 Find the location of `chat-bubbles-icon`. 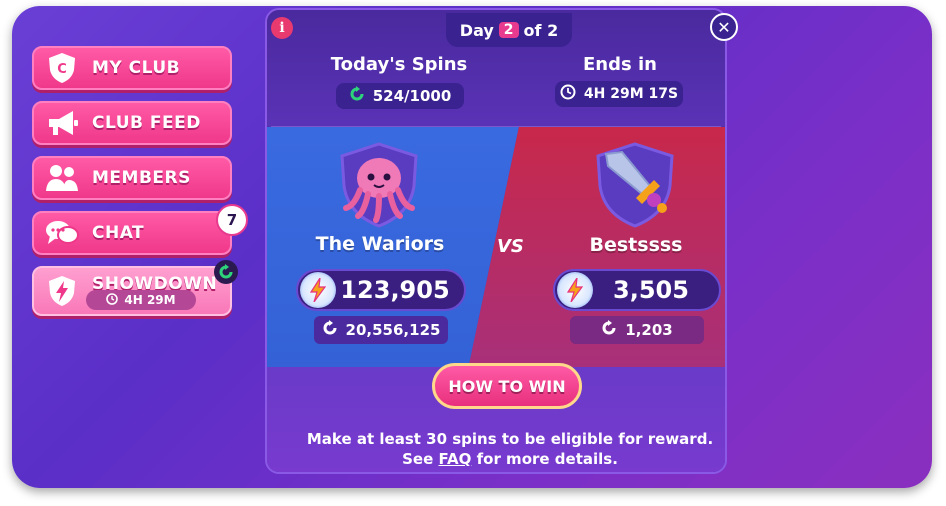

chat-bubbles-icon is located at coordinates (62, 233).